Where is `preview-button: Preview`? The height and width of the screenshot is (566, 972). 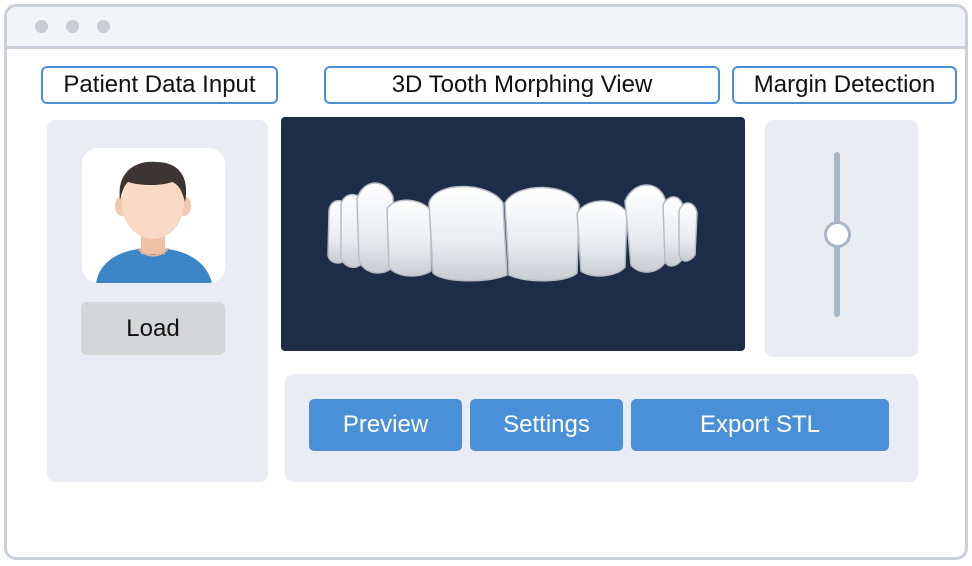 preview-button: Preview is located at coordinates (385, 425).